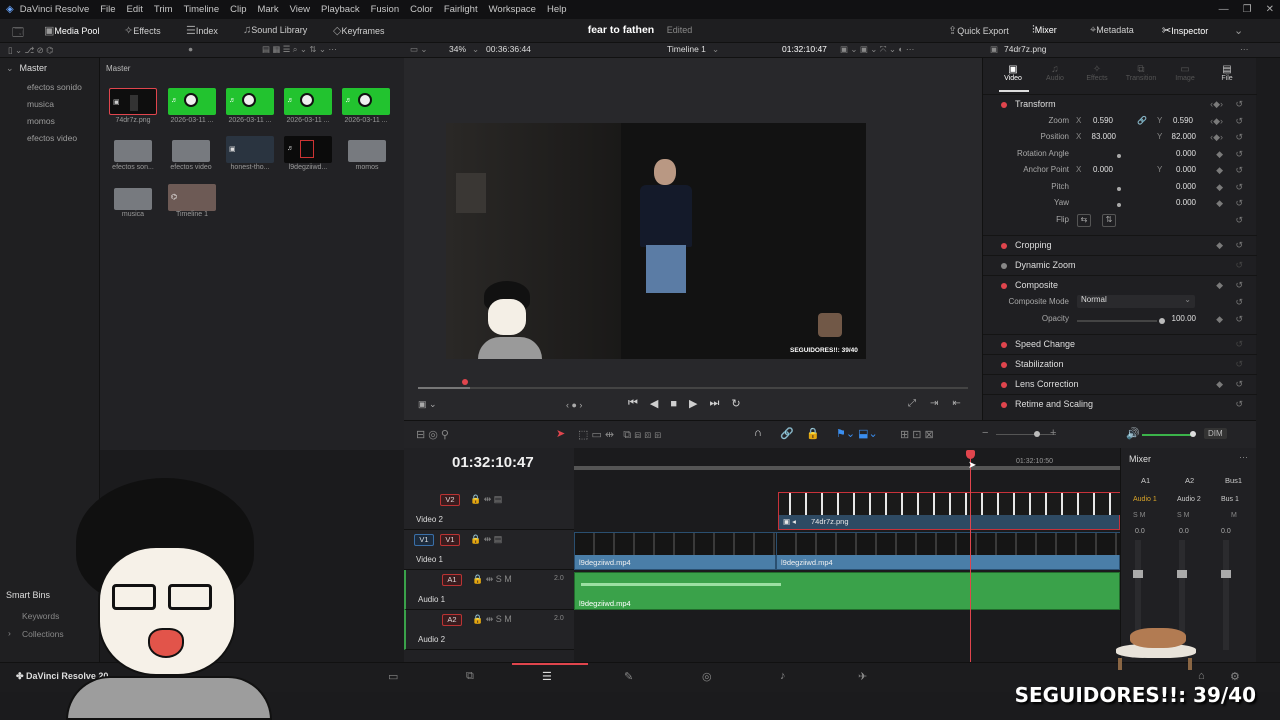 The image size is (1280, 720). I want to click on track-header-a1: A1 🔒 ⇹ S M 2.0 Audio 1, so click(489, 590).